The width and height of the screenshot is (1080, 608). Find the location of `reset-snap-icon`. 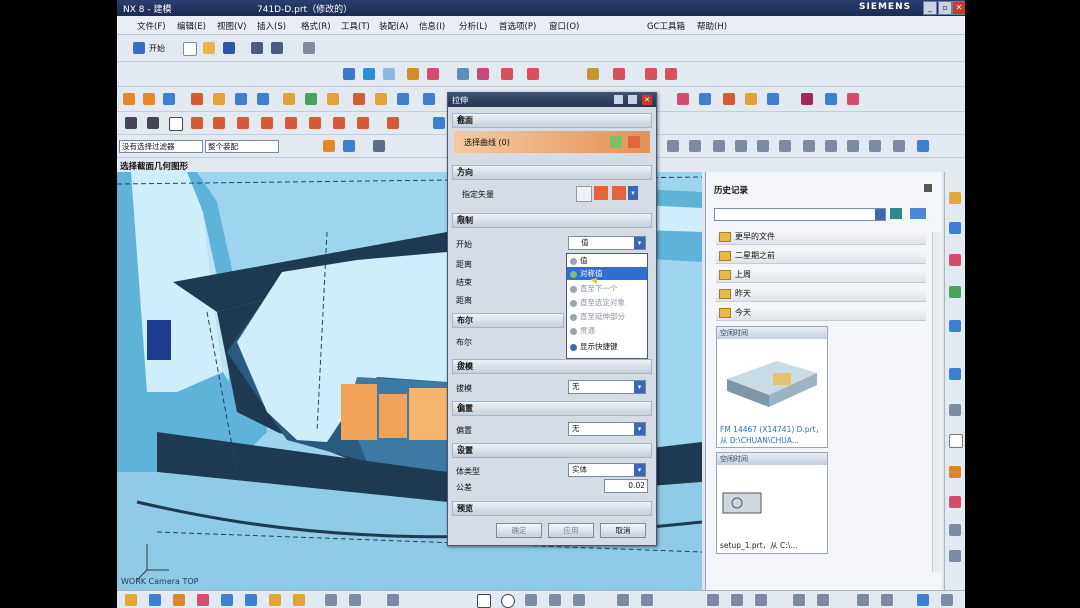

reset-snap-icon is located at coordinates (899, 146).